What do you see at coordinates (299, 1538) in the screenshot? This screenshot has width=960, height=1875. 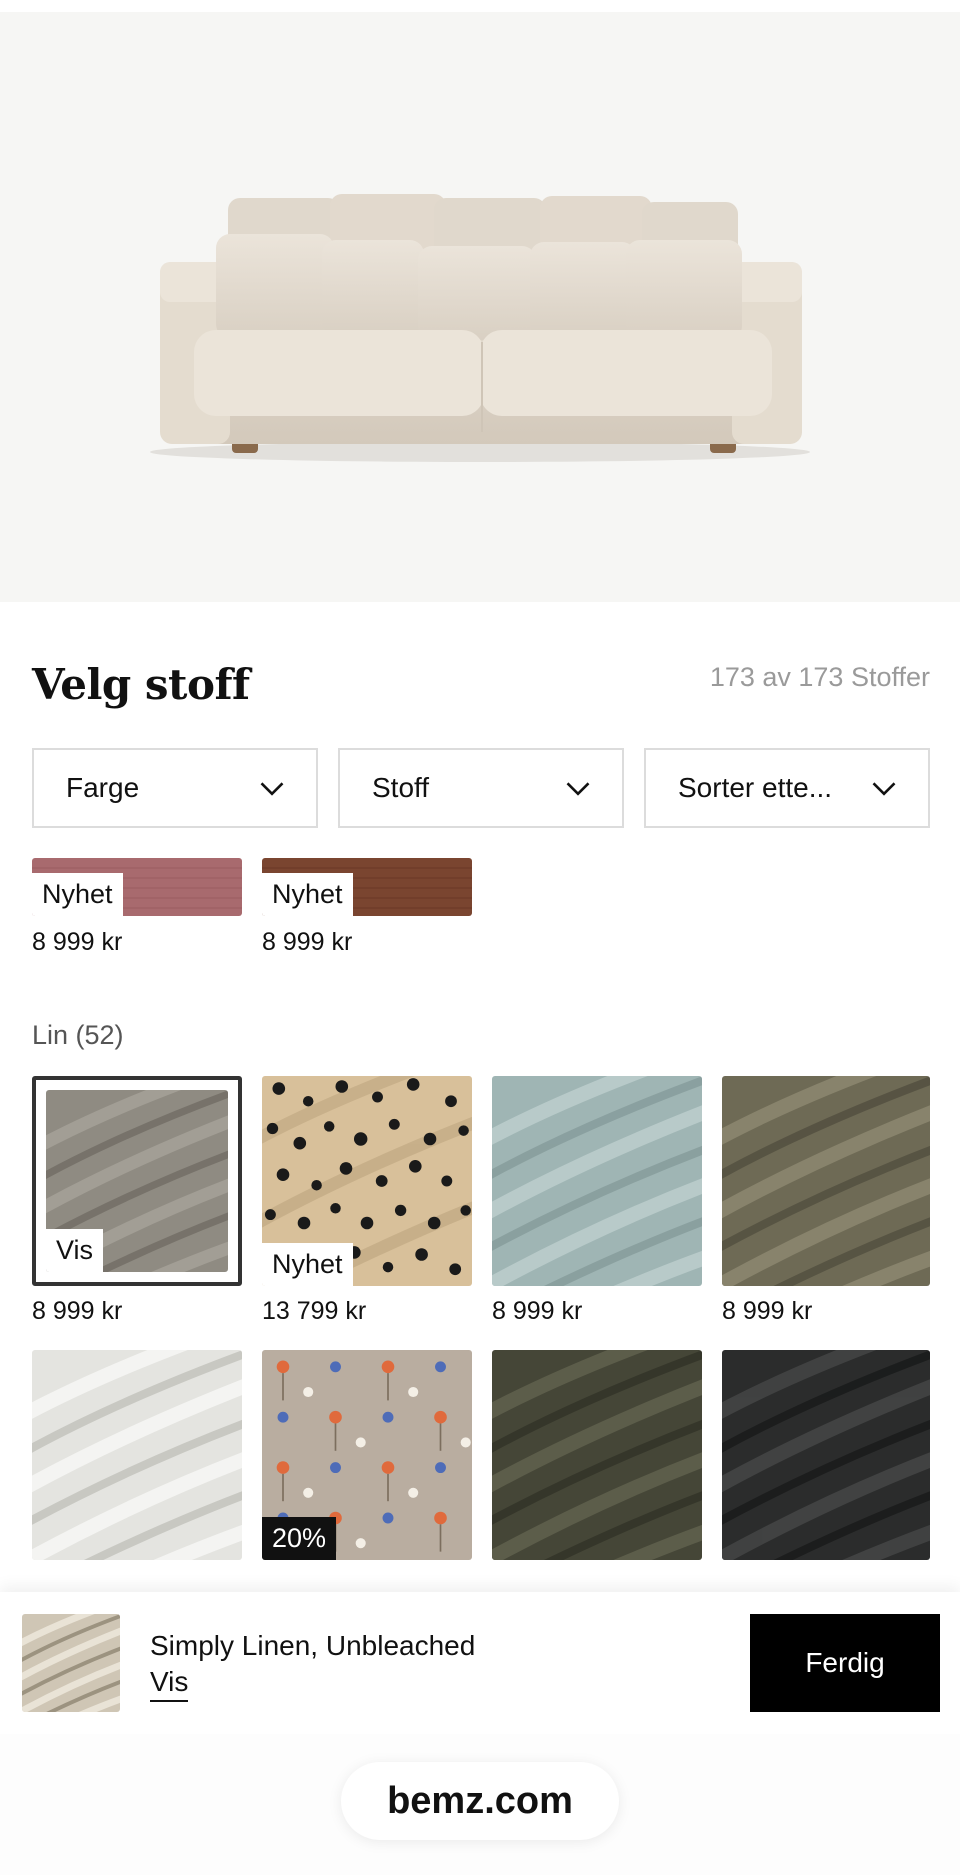 I see `discount-badge: 20%` at bounding box center [299, 1538].